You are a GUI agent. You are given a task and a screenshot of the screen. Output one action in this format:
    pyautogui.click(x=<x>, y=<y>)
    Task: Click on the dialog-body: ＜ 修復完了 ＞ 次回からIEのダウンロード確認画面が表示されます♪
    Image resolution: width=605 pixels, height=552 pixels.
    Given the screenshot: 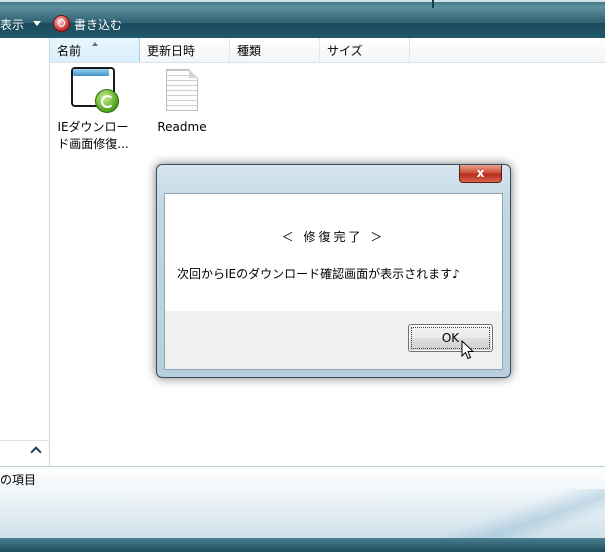 What is the action you would take?
    pyautogui.click(x=333, y=252)
    